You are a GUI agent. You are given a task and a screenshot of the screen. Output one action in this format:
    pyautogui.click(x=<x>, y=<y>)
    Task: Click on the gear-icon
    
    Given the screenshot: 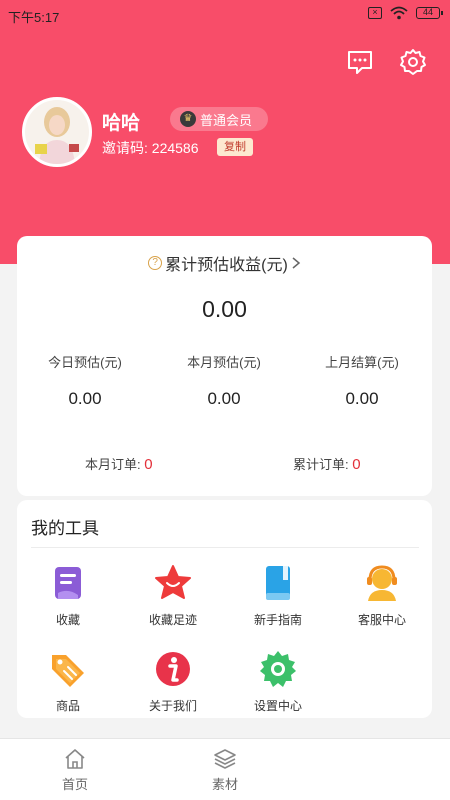 What is the action you would take?
    pyautogui.click(x=278, y=669)
    